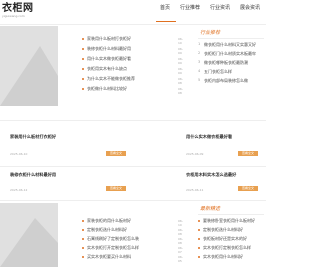 This screenshot has height=267, width=320. What do you see at coordinates (200, 146) in the screenshot?
I see `article-card: 用什么实木做衣柜最好看 2025-06-09 查看全文` at bounding box center [200, 146].